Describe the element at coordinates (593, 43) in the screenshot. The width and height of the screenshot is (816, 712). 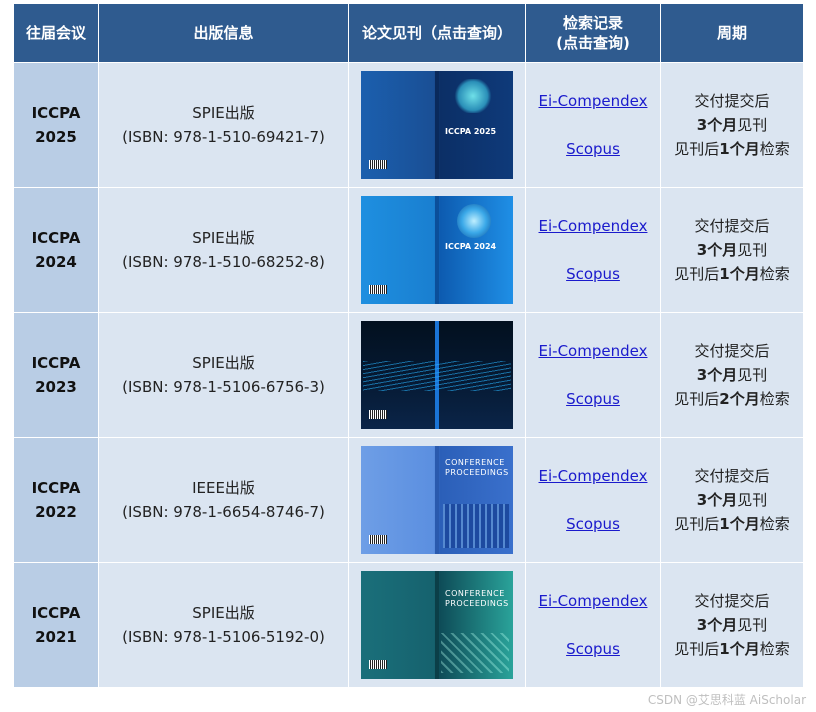
I see `header-index-line2: (点击查询)` at that location.